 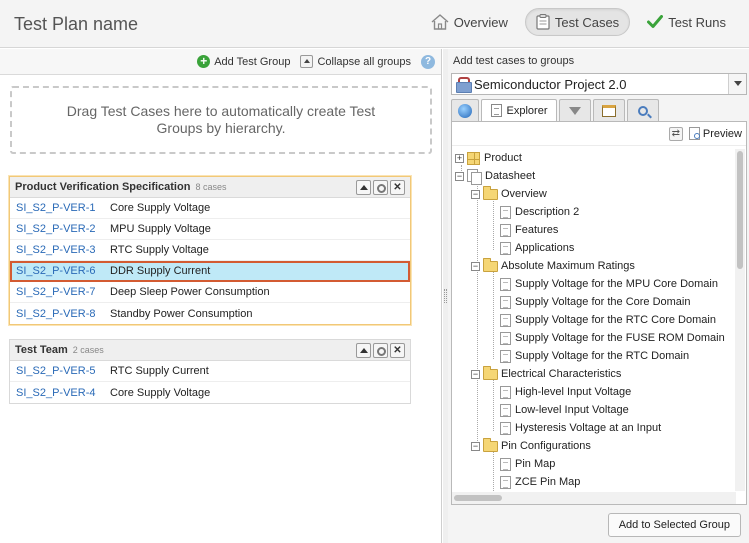 What do you see at coordinates (531, 446) in the screenshot?
I see `tree-node-folder: − Pin Configurations` at bounding box center [531, 446].